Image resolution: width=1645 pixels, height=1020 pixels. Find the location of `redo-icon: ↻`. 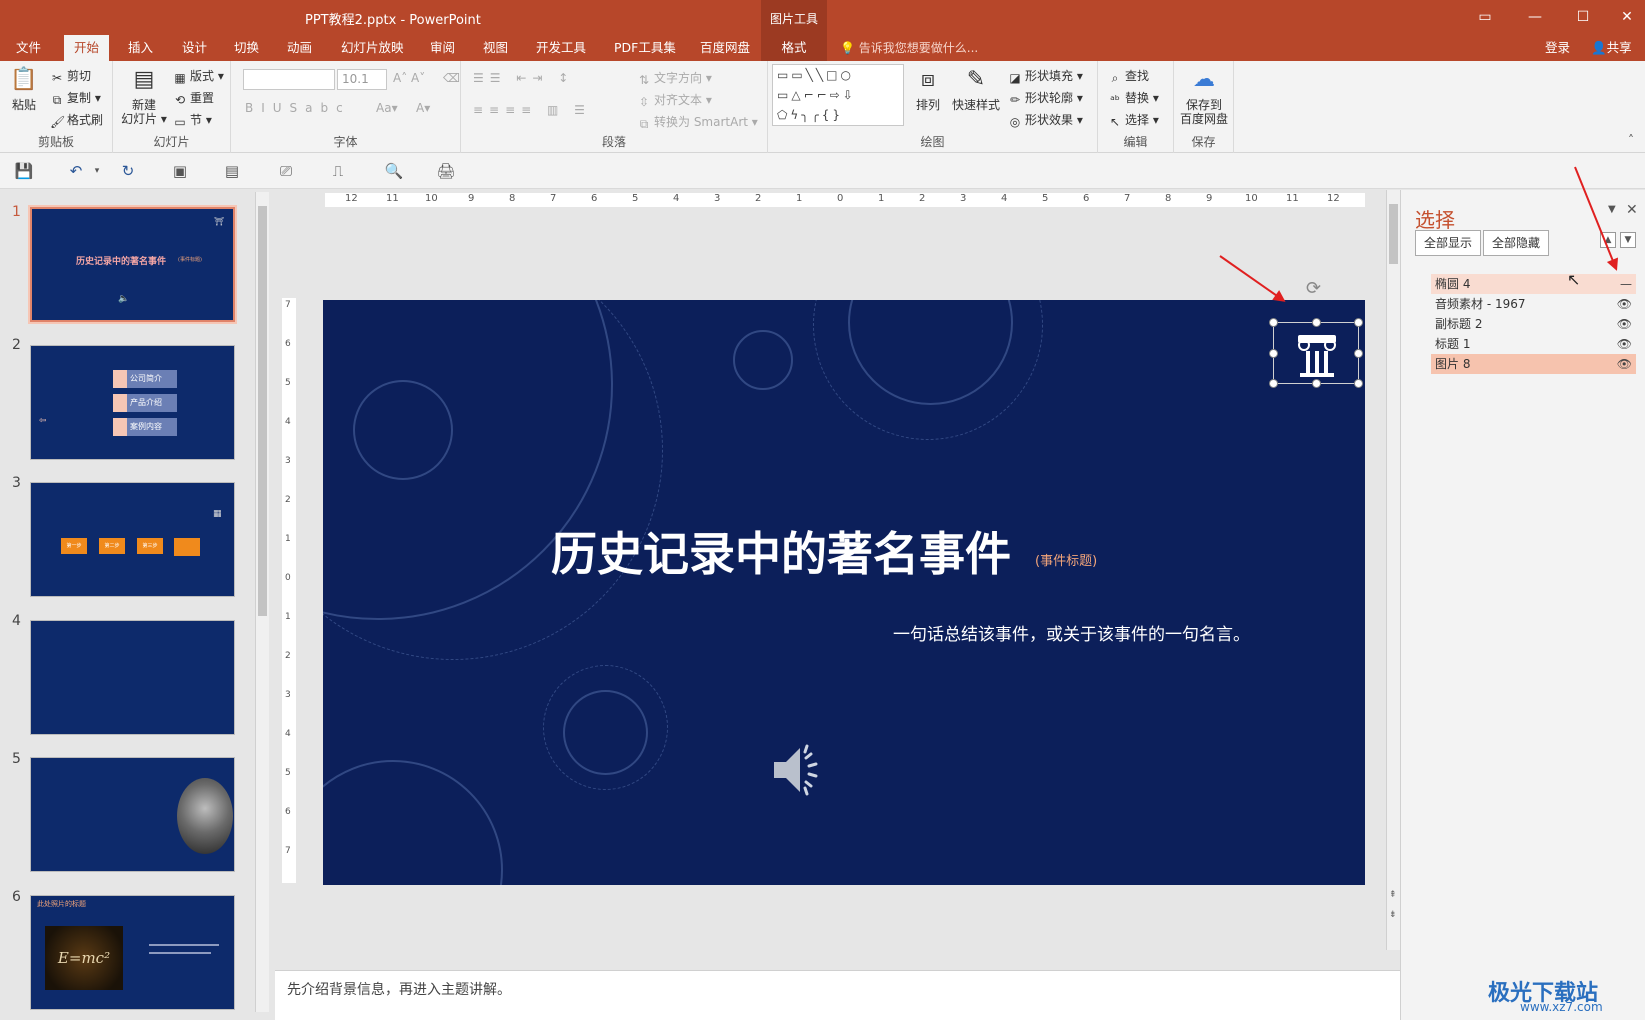

redo-icon: ↻ is located at coordinates (128, 171).